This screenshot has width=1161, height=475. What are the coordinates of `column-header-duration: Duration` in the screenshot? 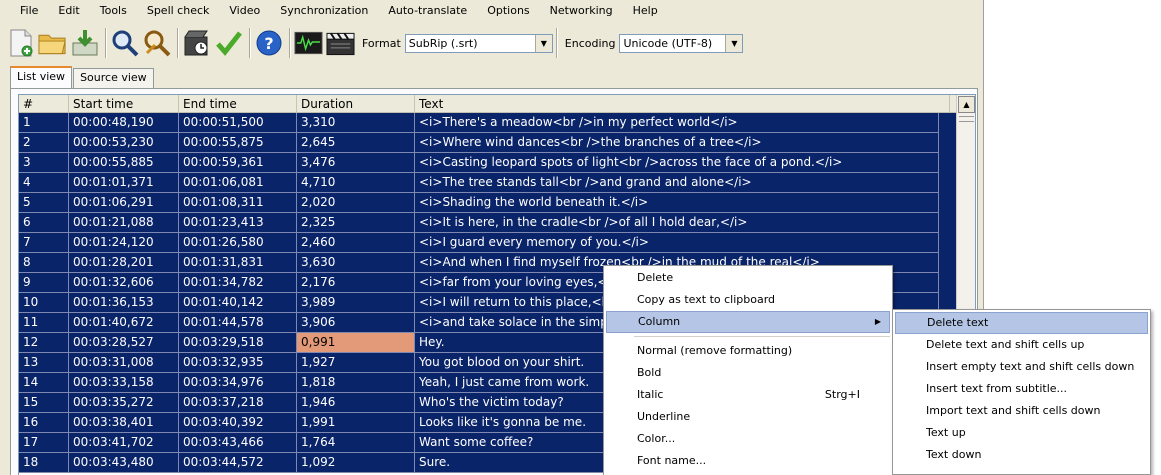 It's located at (356, 103).